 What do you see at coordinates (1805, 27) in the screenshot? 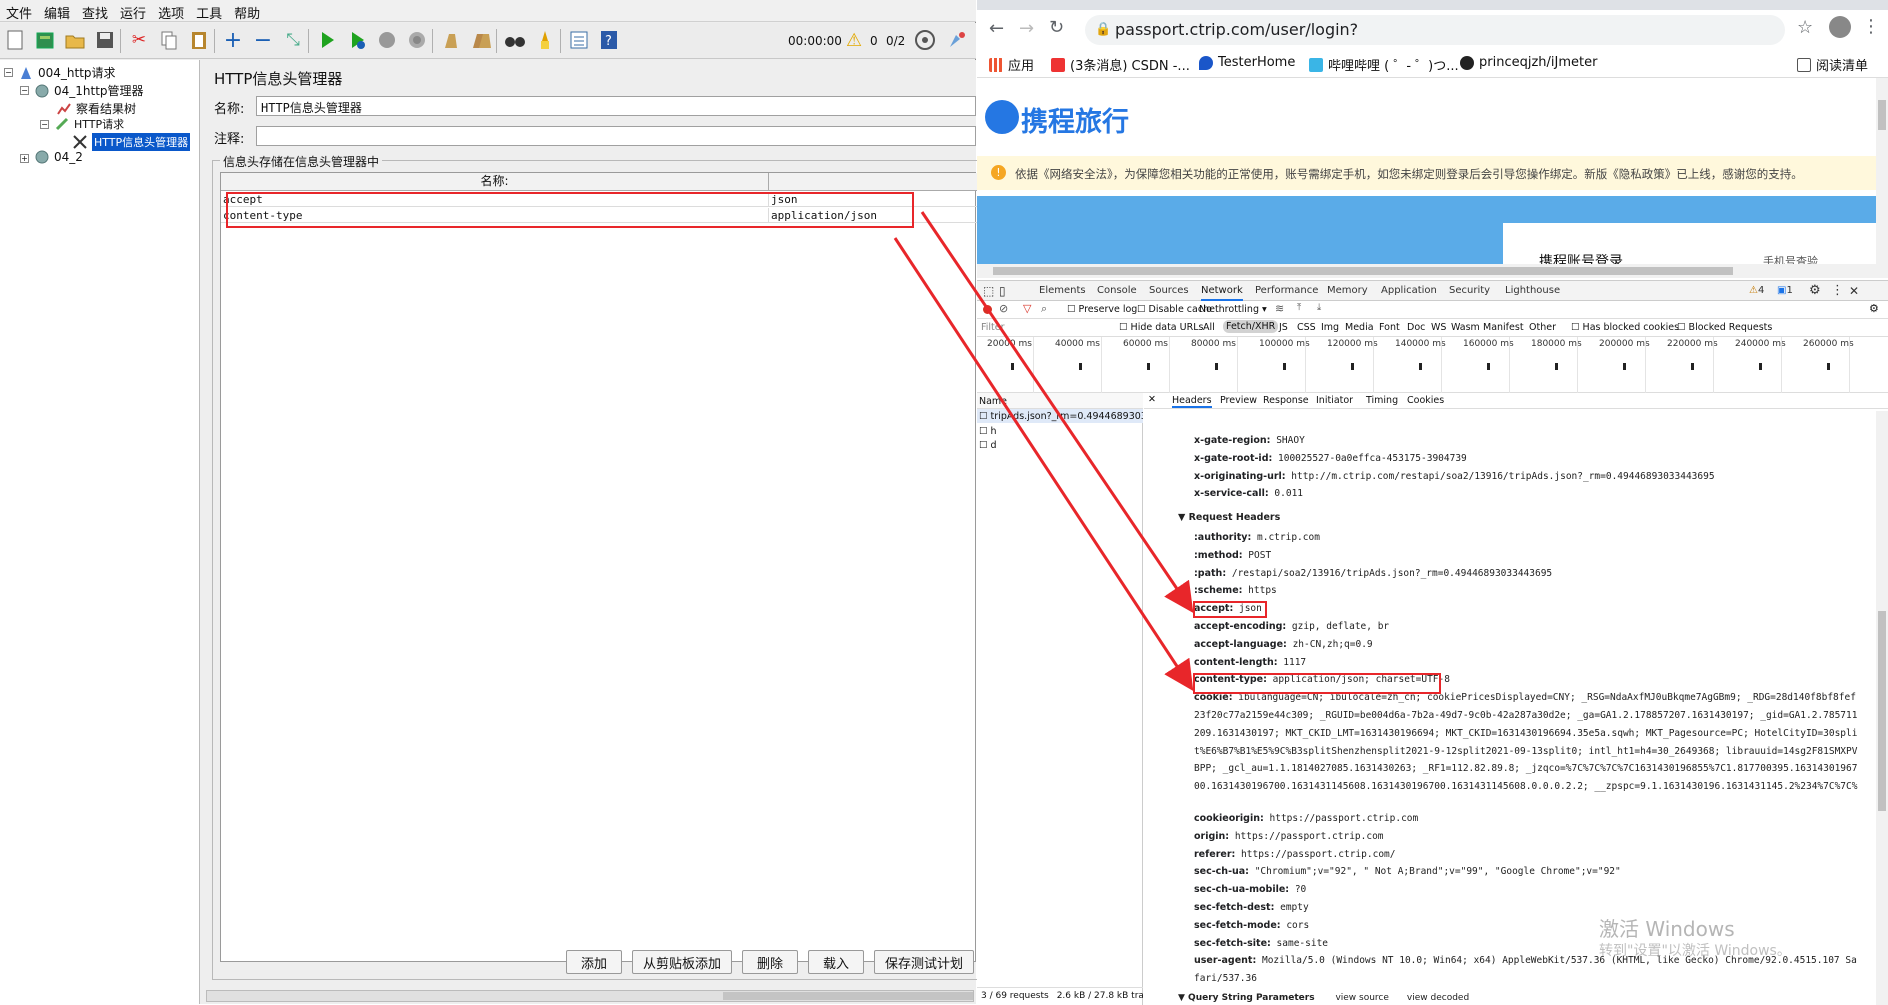
I see `star-icon: ☆` at bounding box center [1805, 27].